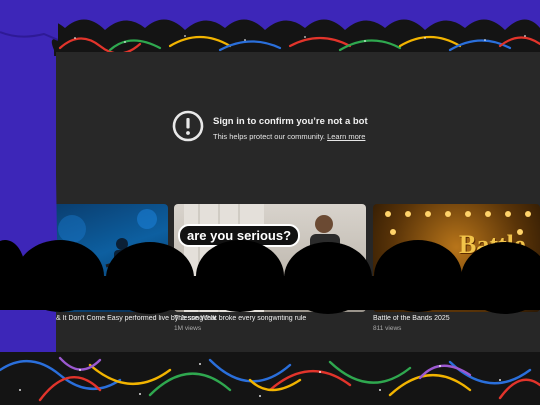 The height and width of the screenshot is (405, 540). I want to click on video-title-3: Battle of the Bands 2025, so click(456, 318).